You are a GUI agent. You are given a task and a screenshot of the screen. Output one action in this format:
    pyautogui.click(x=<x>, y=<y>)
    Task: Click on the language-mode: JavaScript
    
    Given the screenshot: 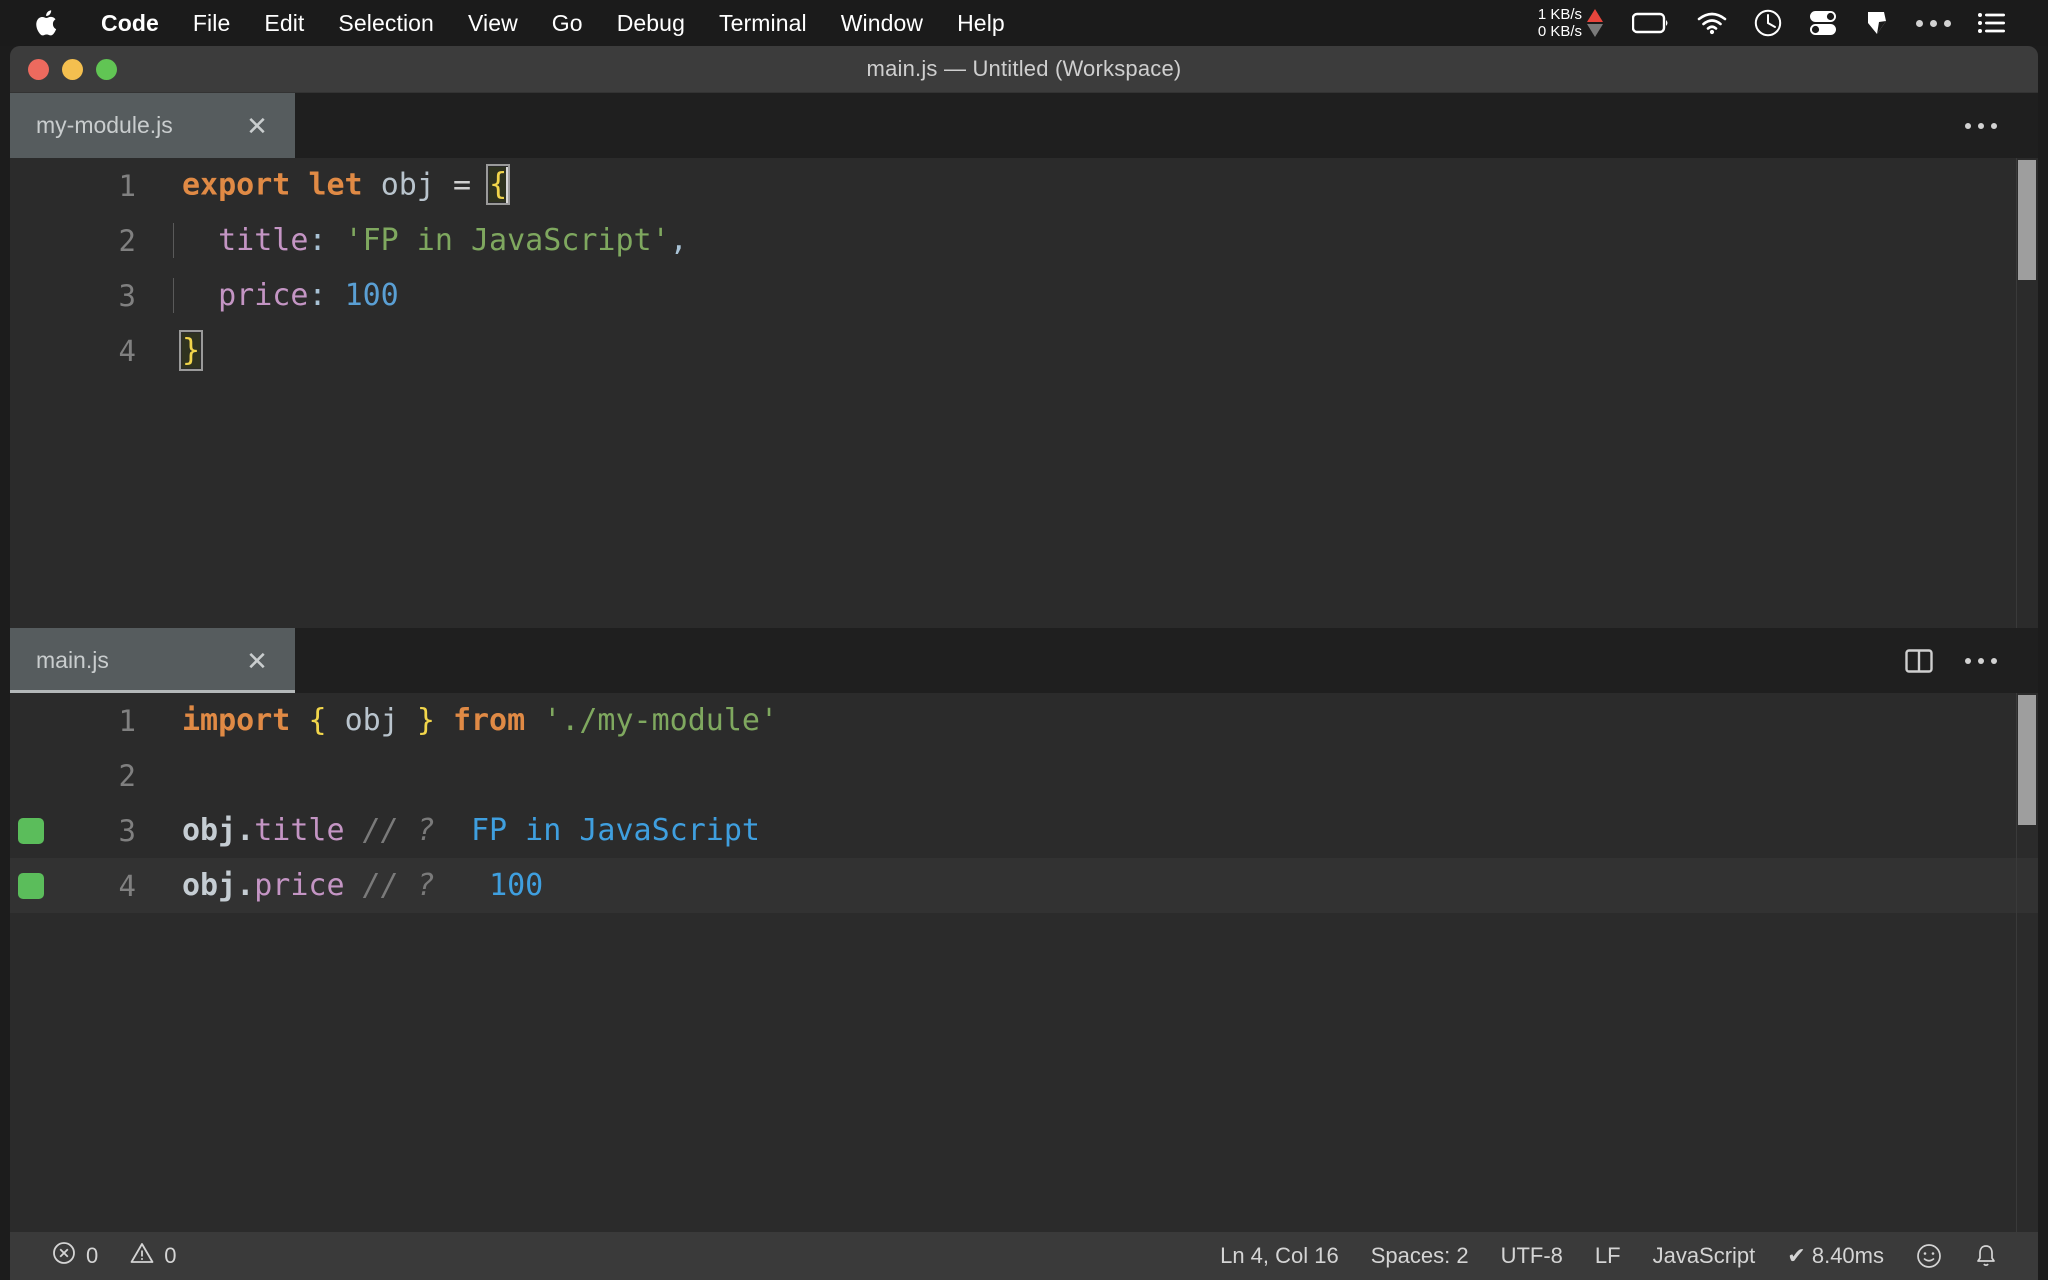 What is the action you would take?
    pyautogui.click(x=1704, y=1256)
    